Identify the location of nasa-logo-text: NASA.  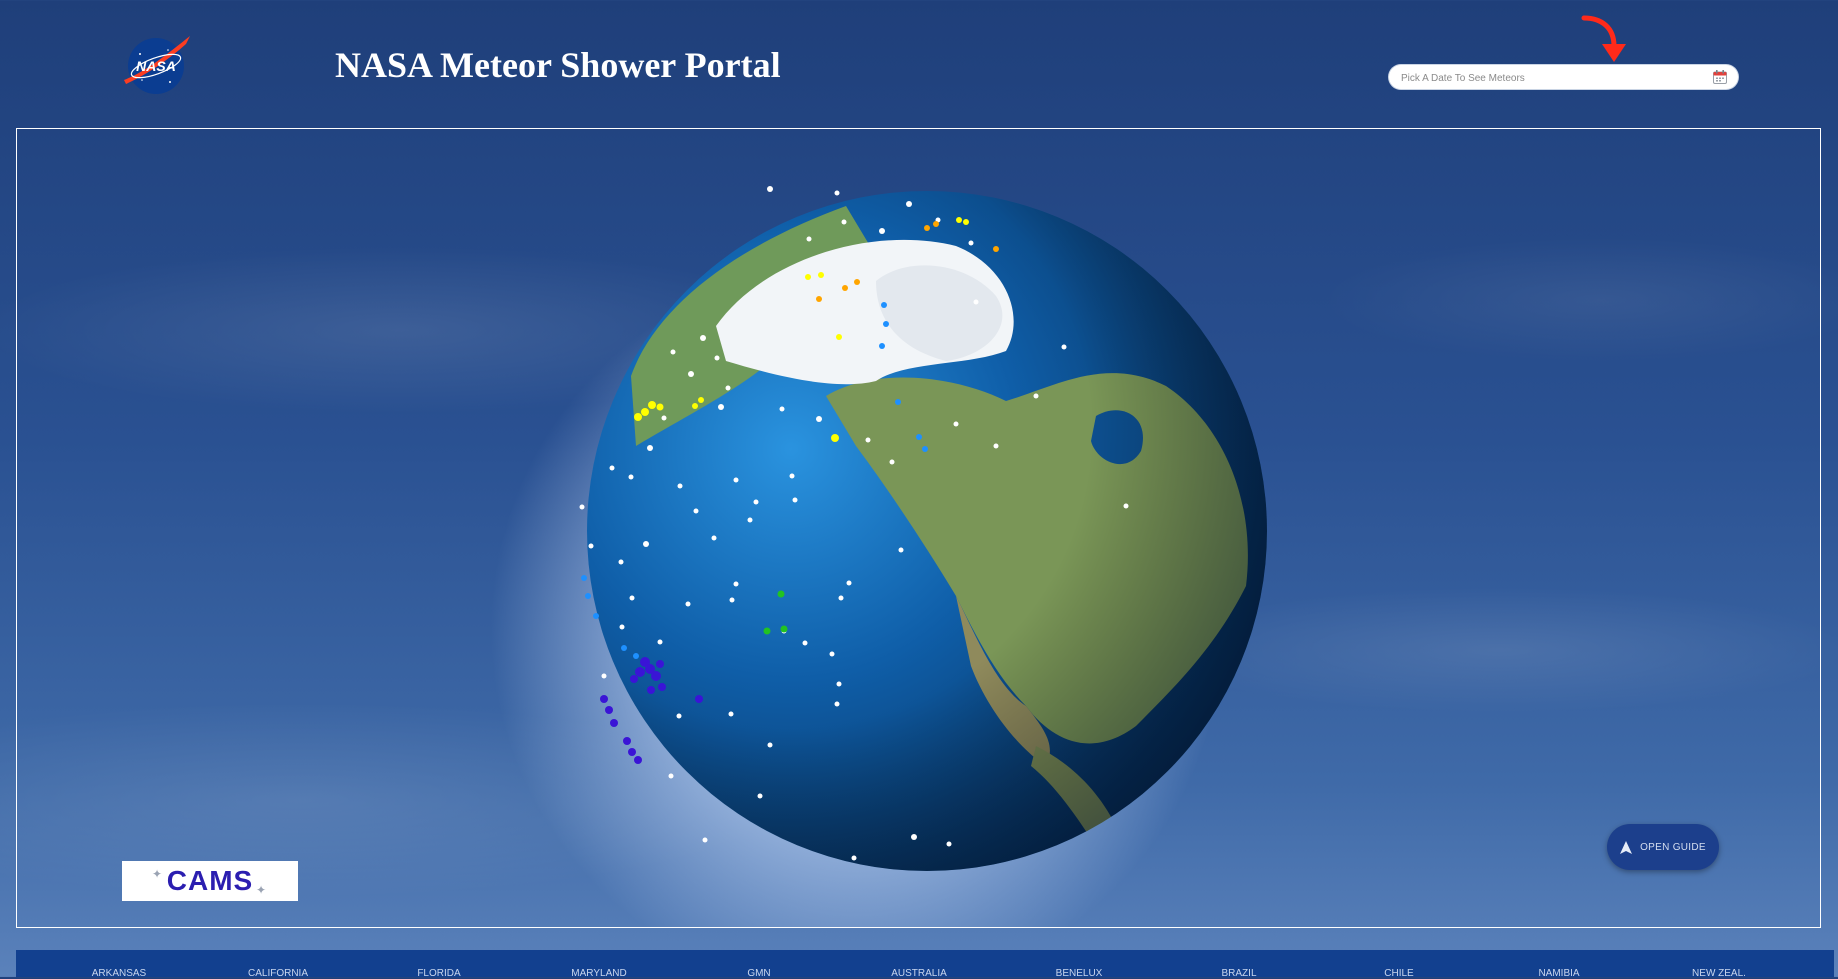
(156, 66).